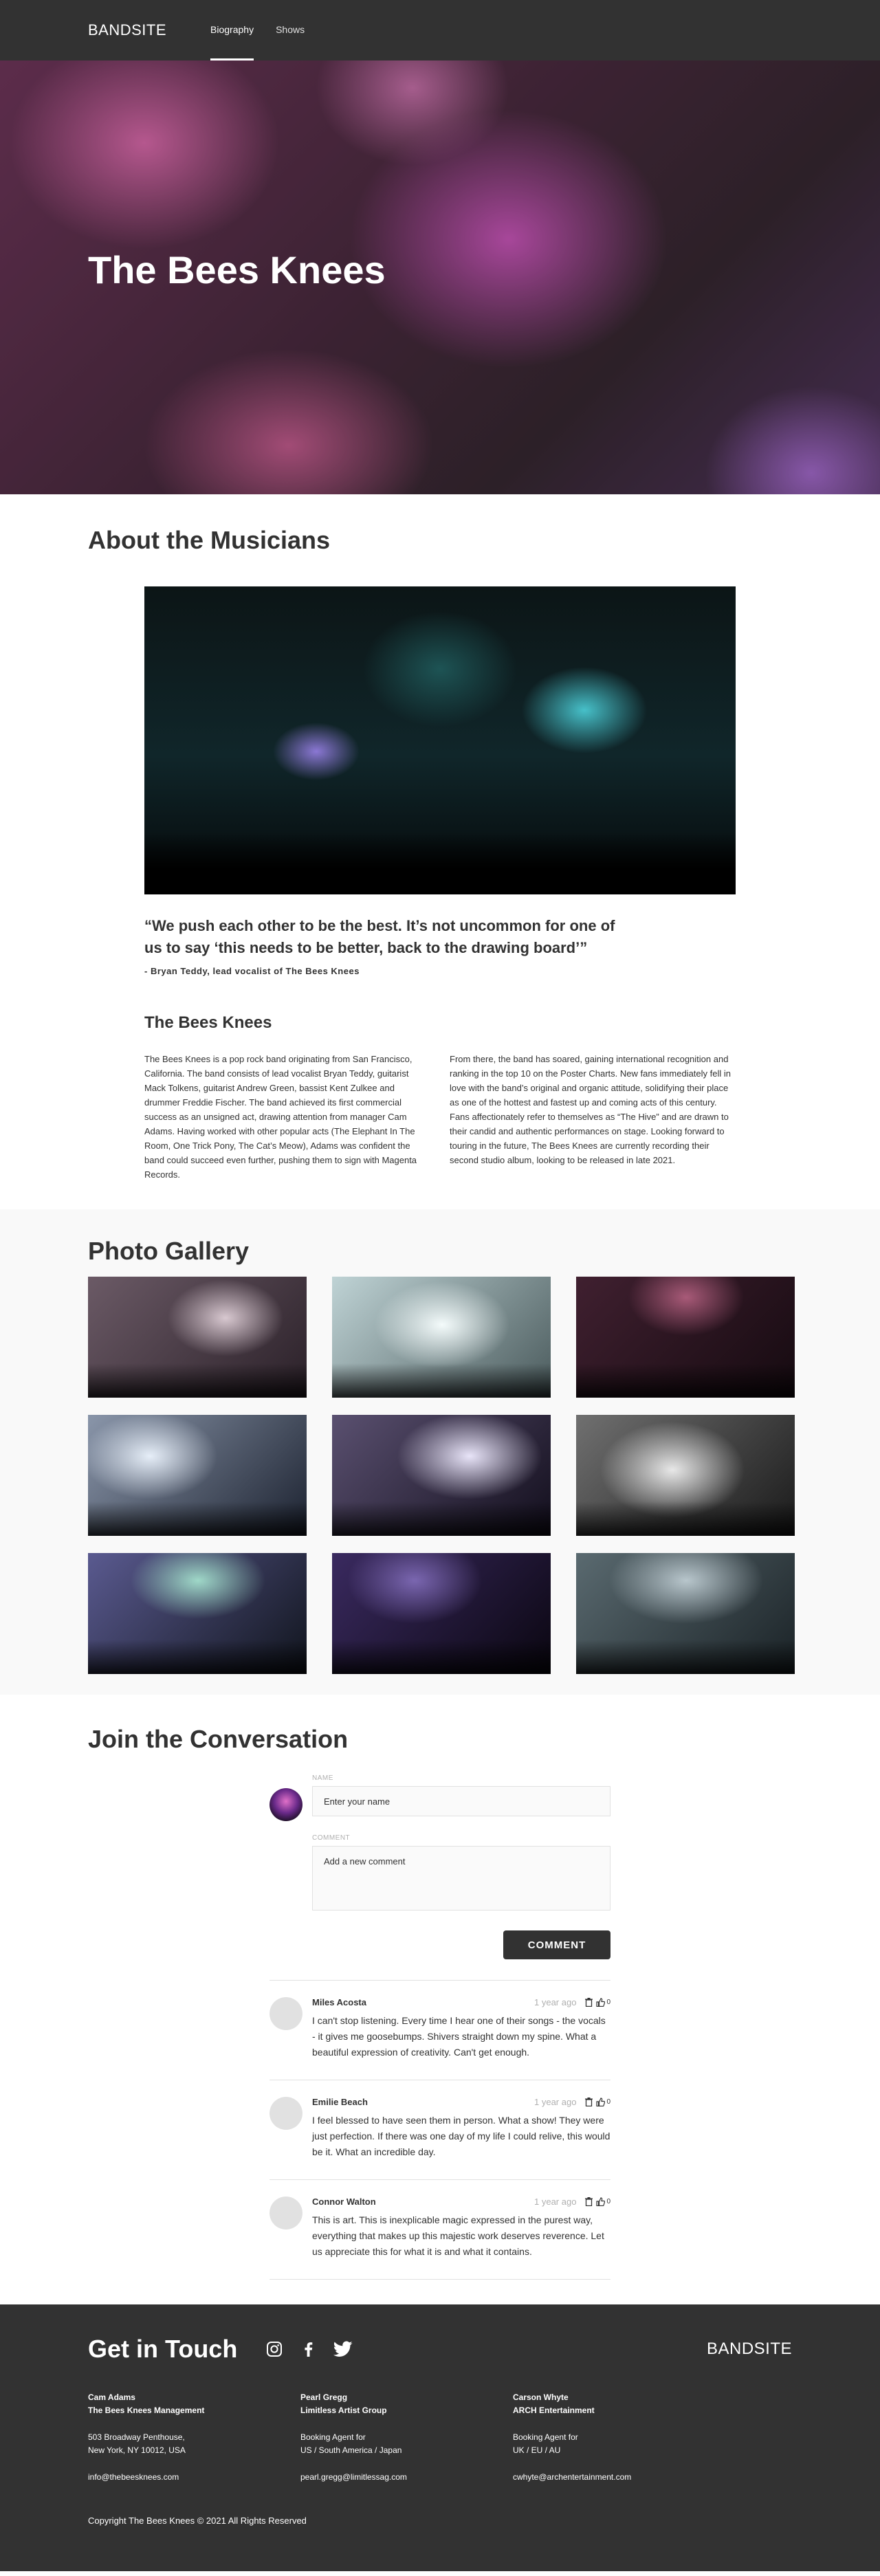 The height and width of the screenshot is (2576, 880). What do you see at coordinates (111, 2397) in the screenshot?
I see `contact-name: Cam Adams` at bounding box center [111, 2397].